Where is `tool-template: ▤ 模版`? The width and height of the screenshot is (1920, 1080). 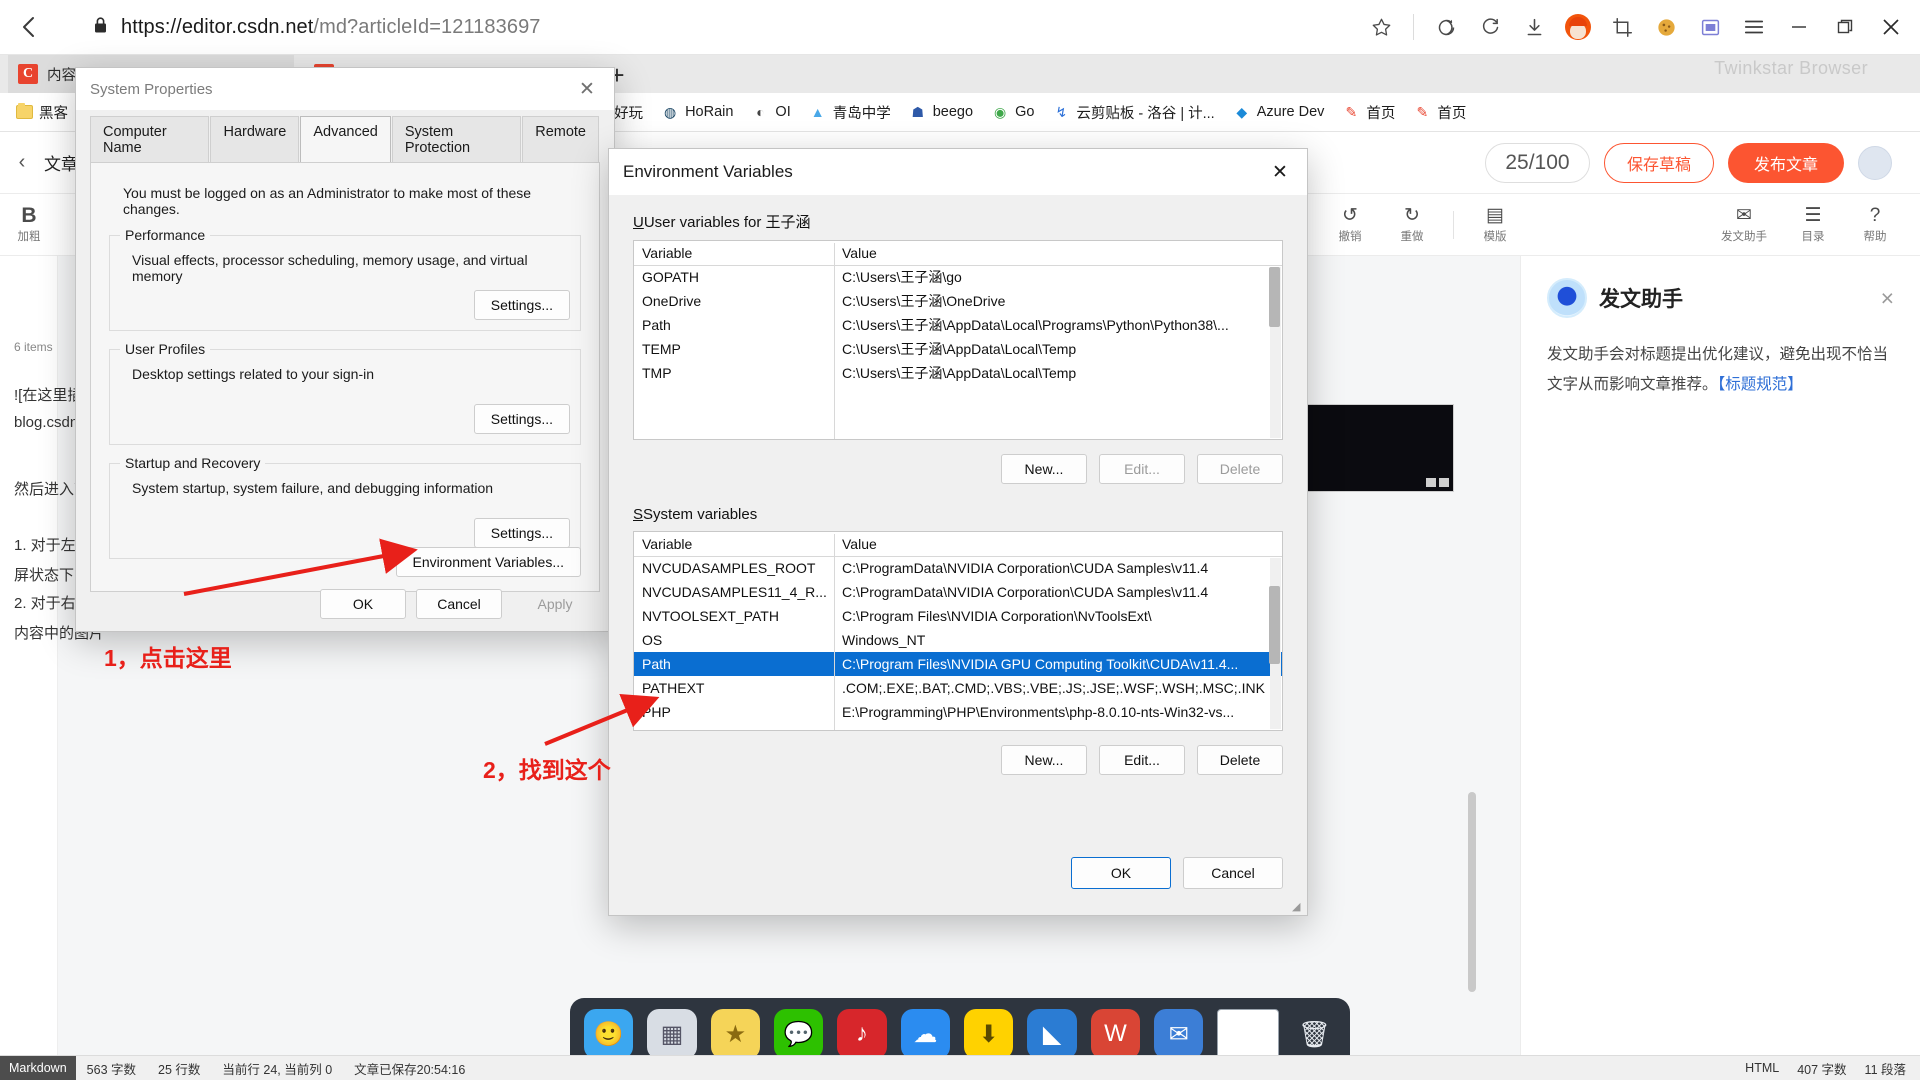 tool-template: ▤ 模版 is located at coordinates (1495, 225).